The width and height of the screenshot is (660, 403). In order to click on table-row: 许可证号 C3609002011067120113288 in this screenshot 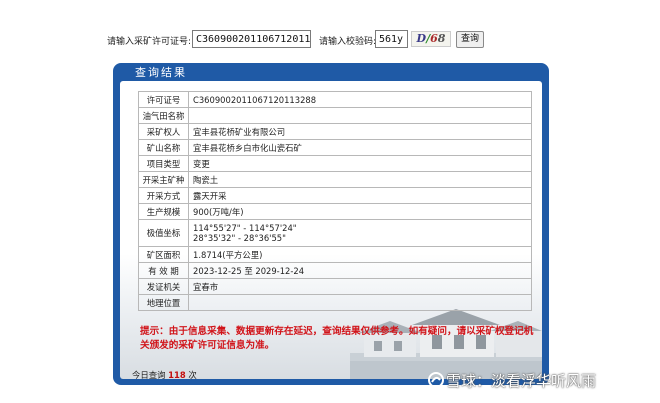, I will do `click(335, 99)`.